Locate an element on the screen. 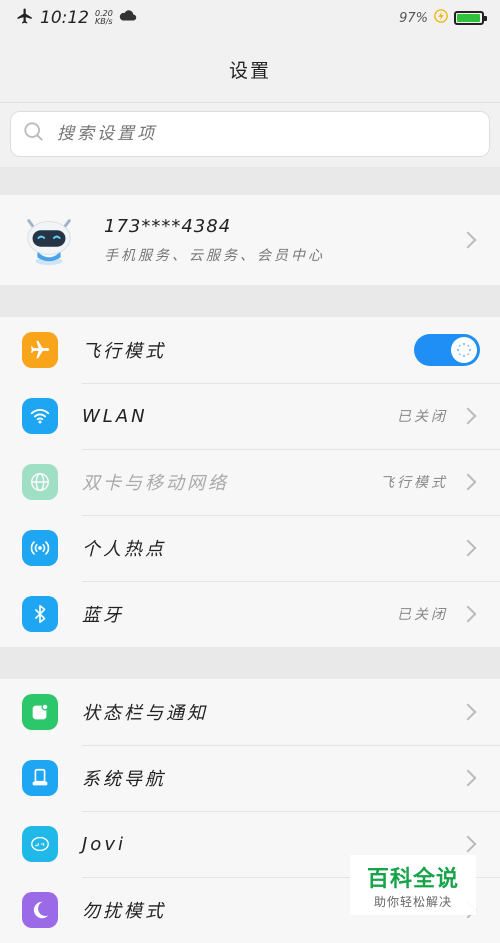  watermark-logo: 百科全说 助你轻松解决 is located at coordinates (413, 885).